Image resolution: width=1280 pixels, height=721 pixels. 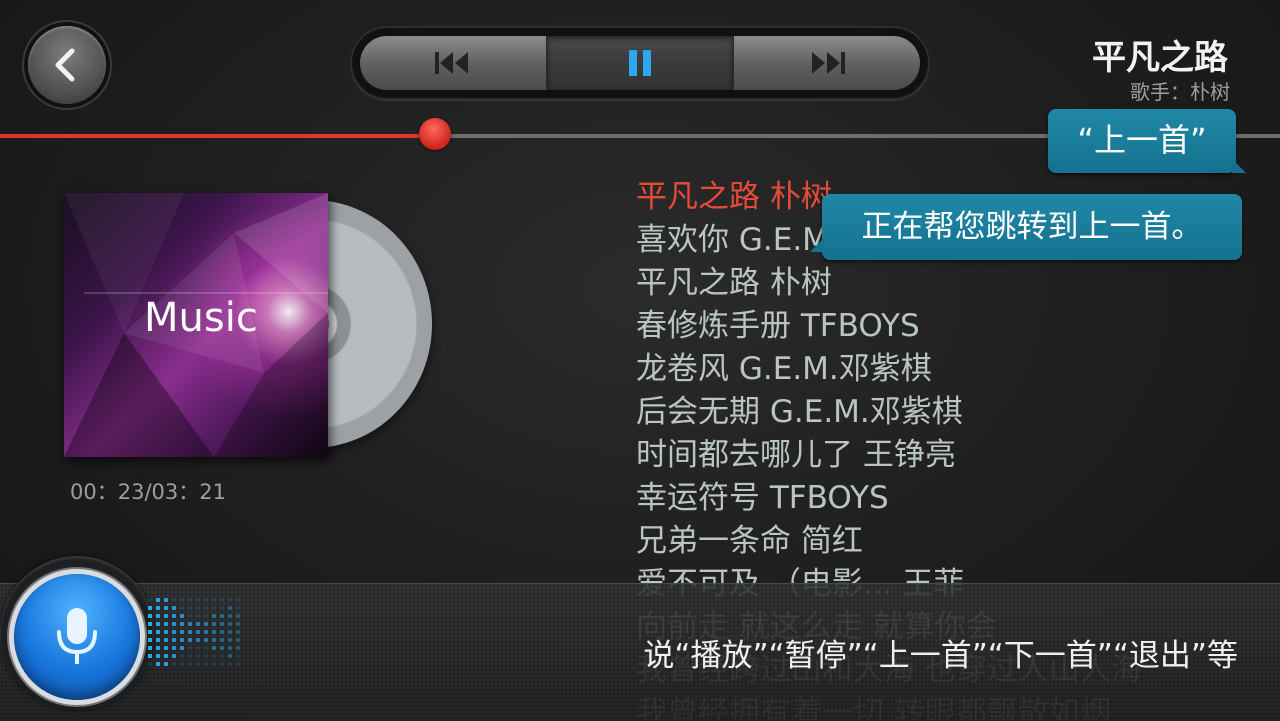 I want to click on playlist-item: 龙卷风 G.E.M.邓紫棋, so click(x=946, y=369).